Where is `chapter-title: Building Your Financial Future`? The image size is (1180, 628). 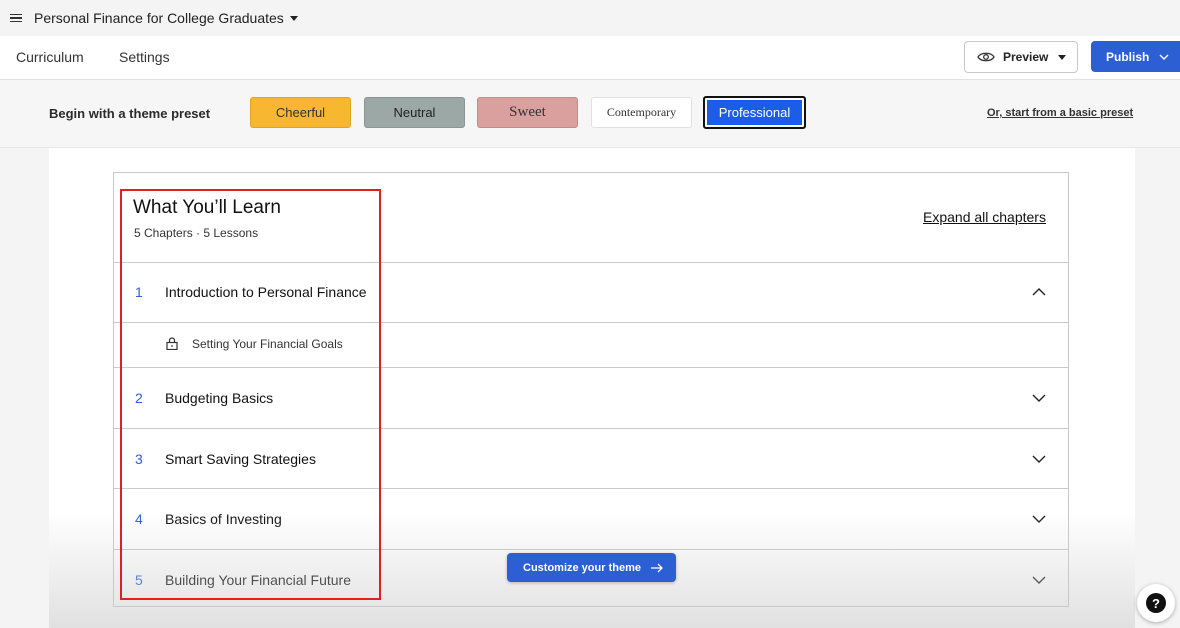
chapter-title: Building Your Financial Future is located at coordinates (258, 580).